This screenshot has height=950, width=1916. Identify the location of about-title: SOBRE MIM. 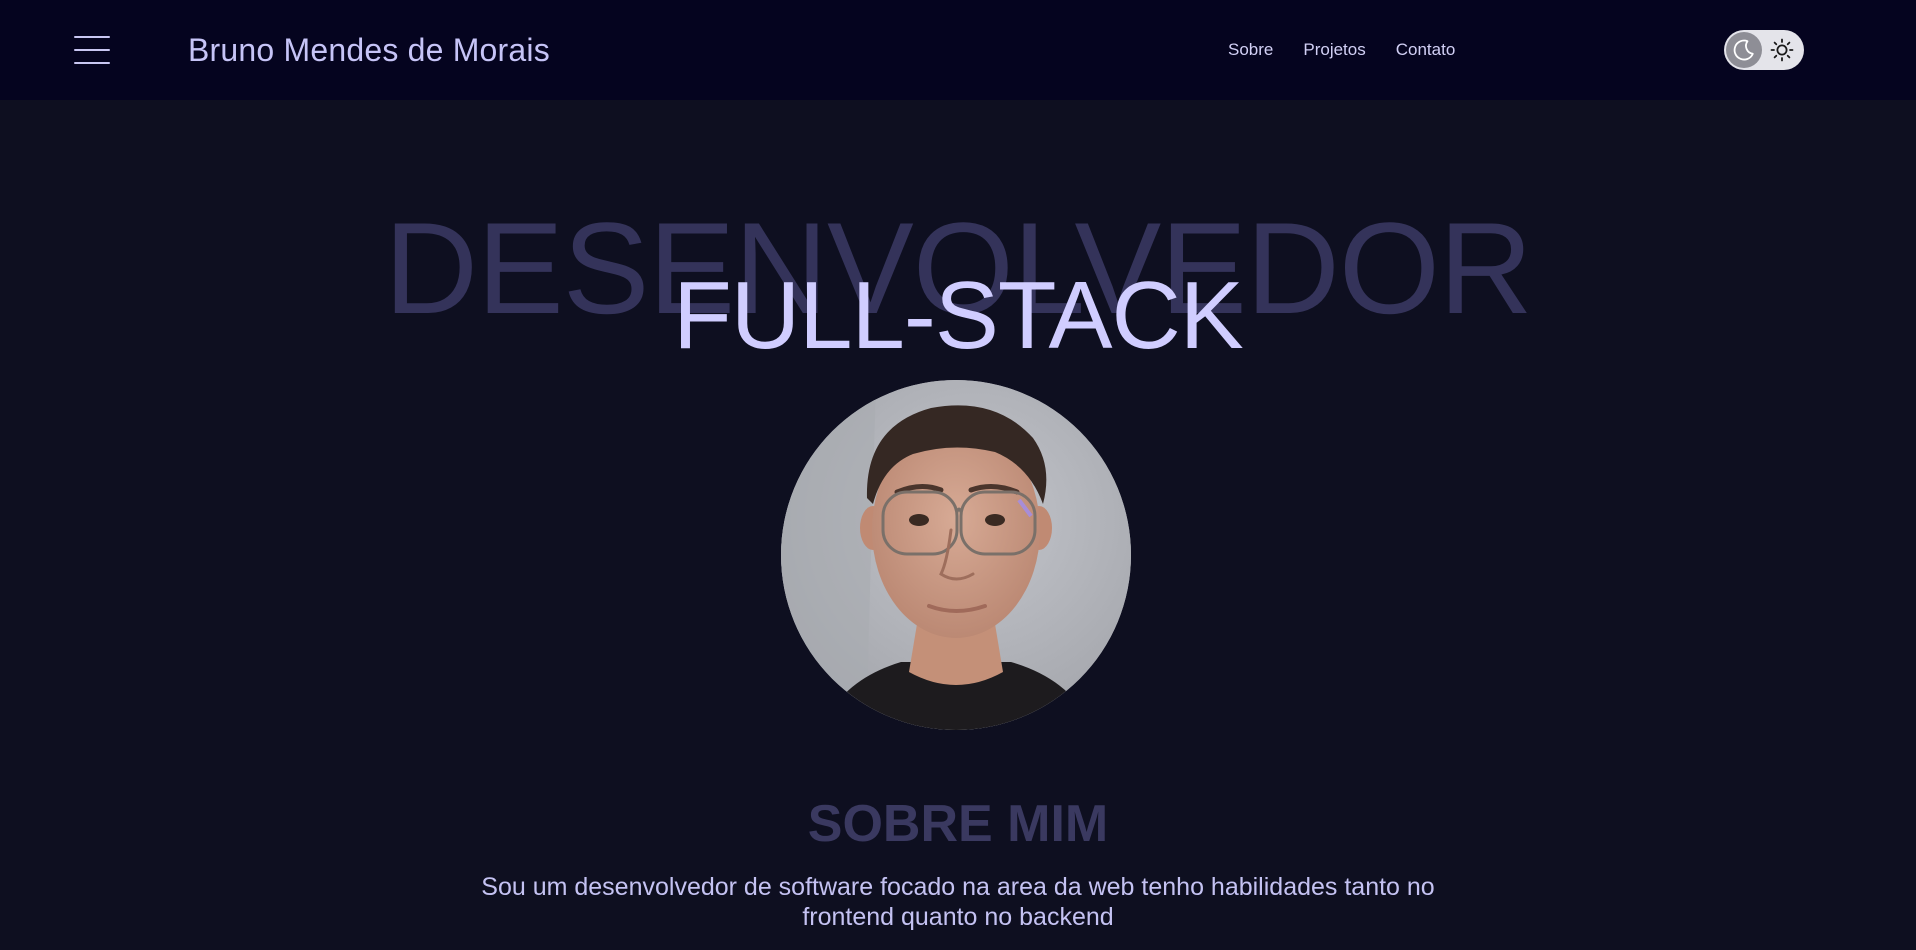
(958, 824).